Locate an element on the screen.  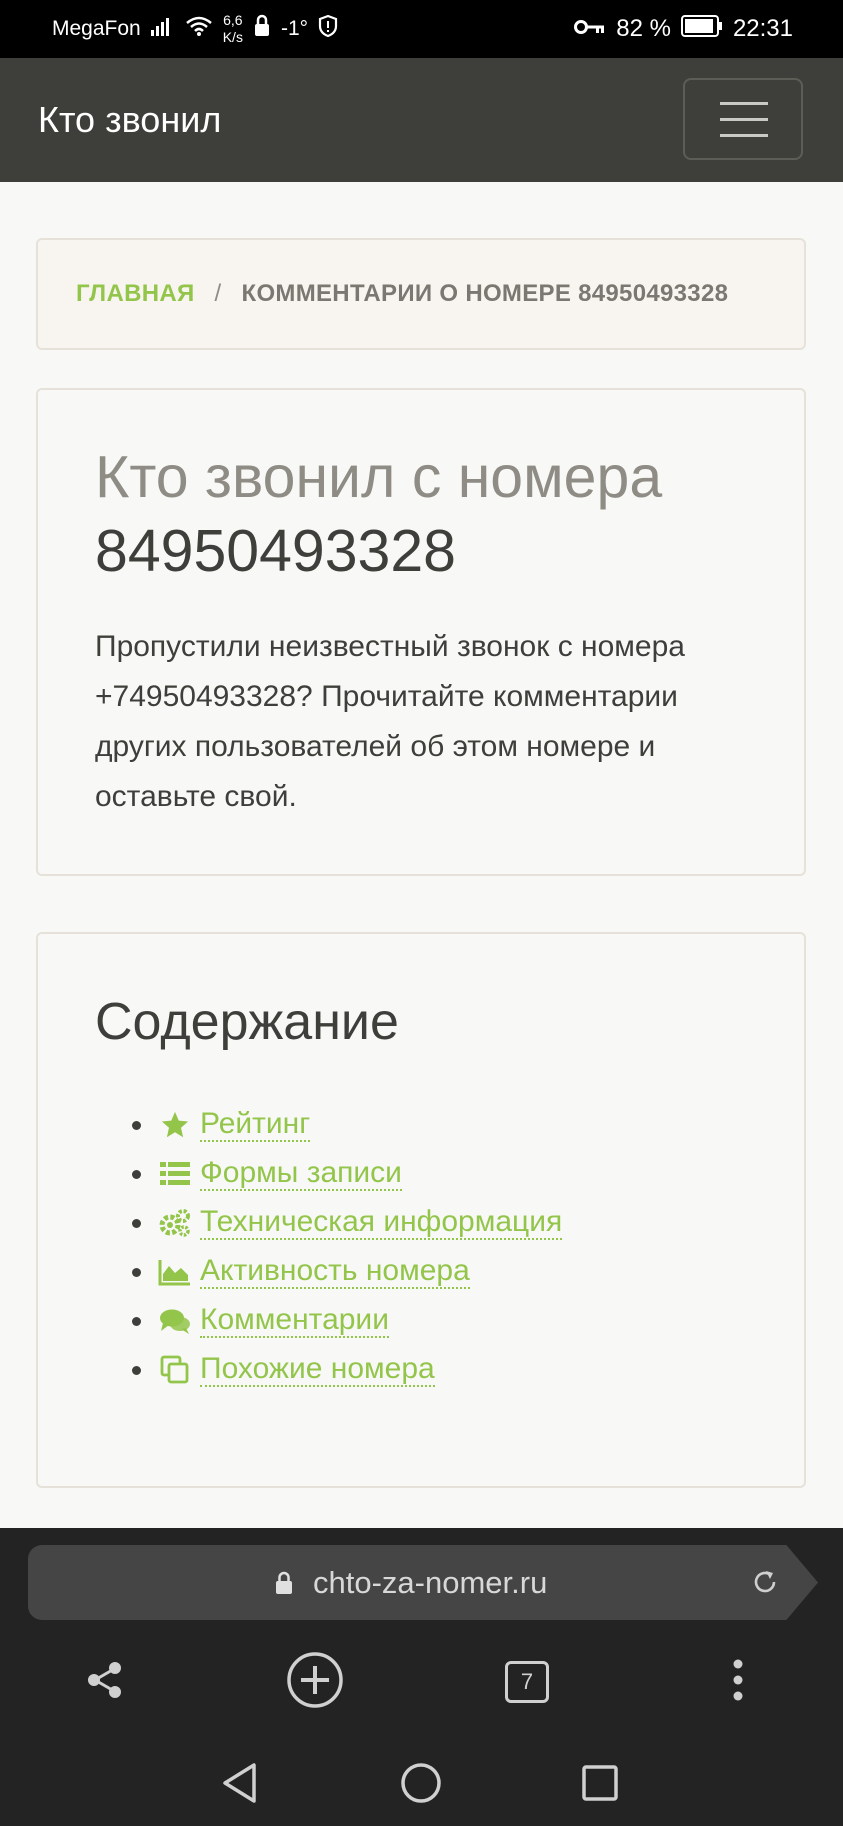
toc-link-activity: Активность номера is located at coordinates (335, 1271).